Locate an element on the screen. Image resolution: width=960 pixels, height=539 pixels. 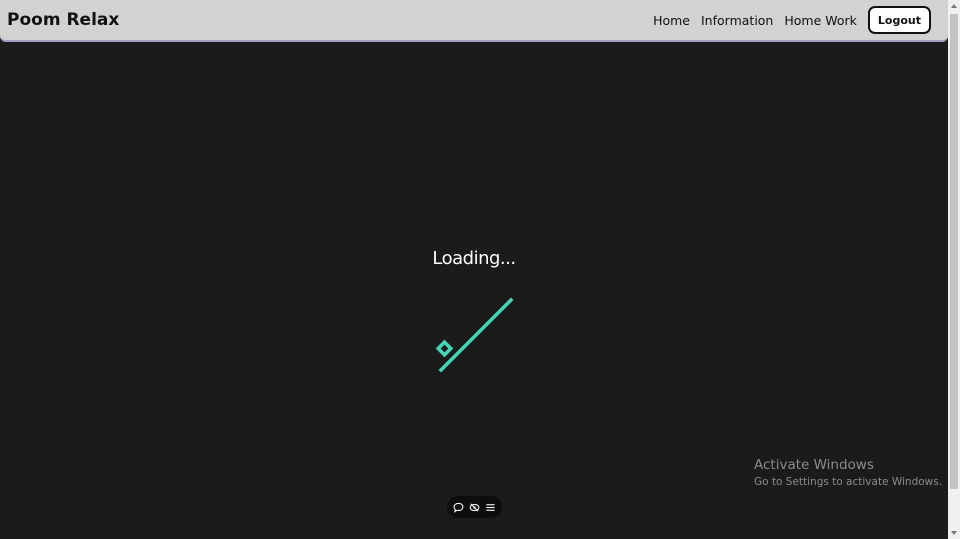
nav-link-information: Information is located at coordinates (737, 20).